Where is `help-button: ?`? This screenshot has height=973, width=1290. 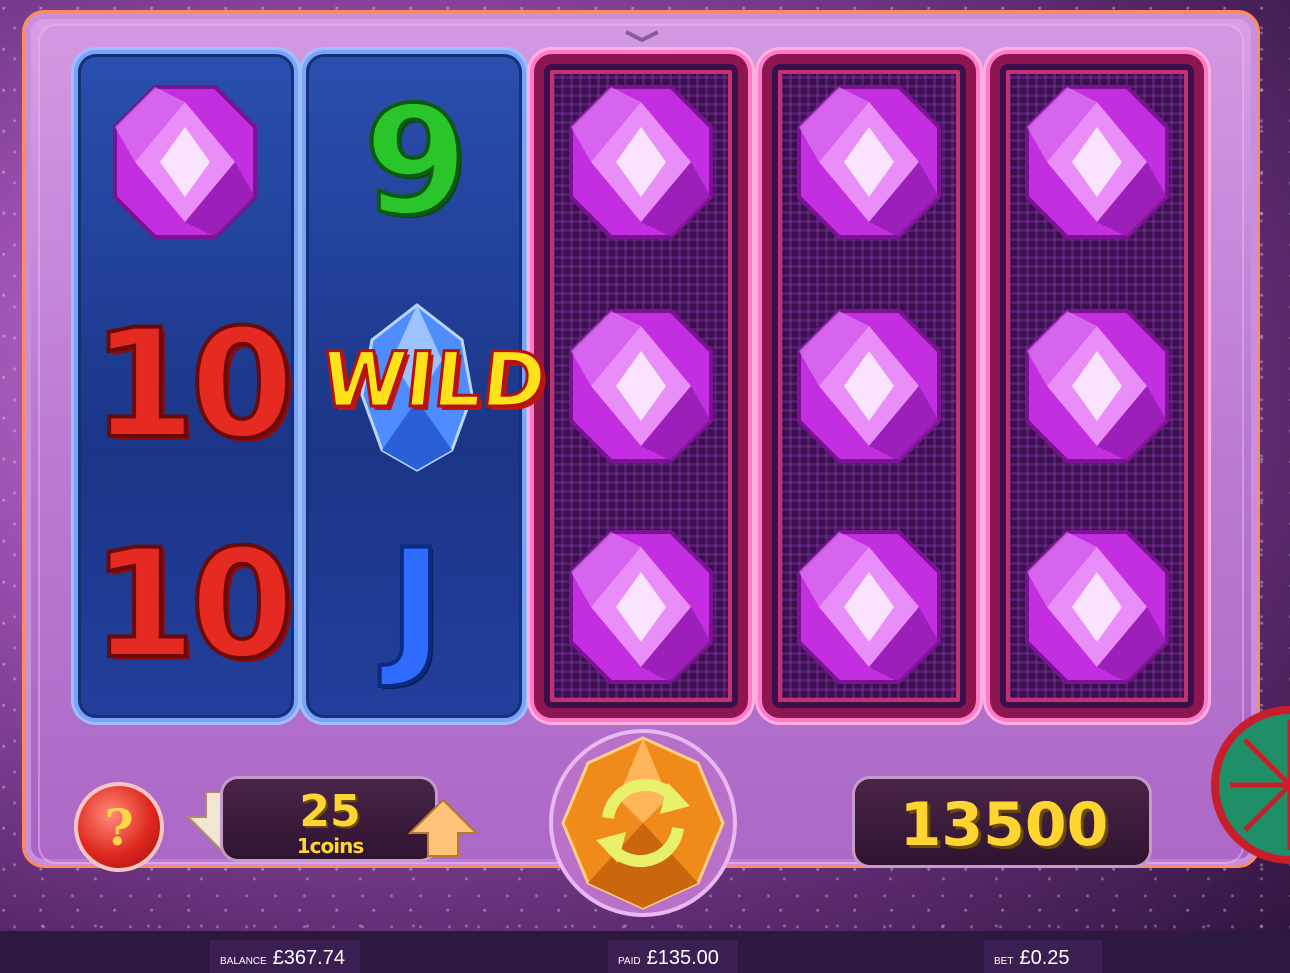
help-button: ? is located at coordinates (119, 827).